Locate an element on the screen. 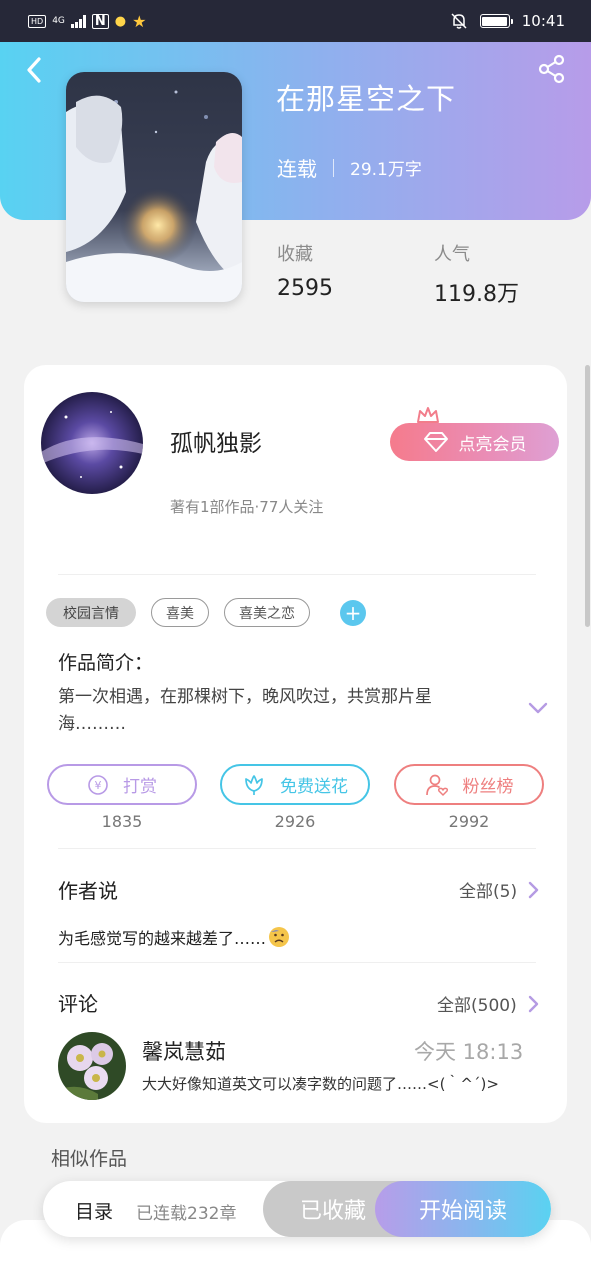 Image resolution: width=591 pixels, height=1280 pixels. tip-button: ¥ 打赏 is located at coordinates (122, 784).